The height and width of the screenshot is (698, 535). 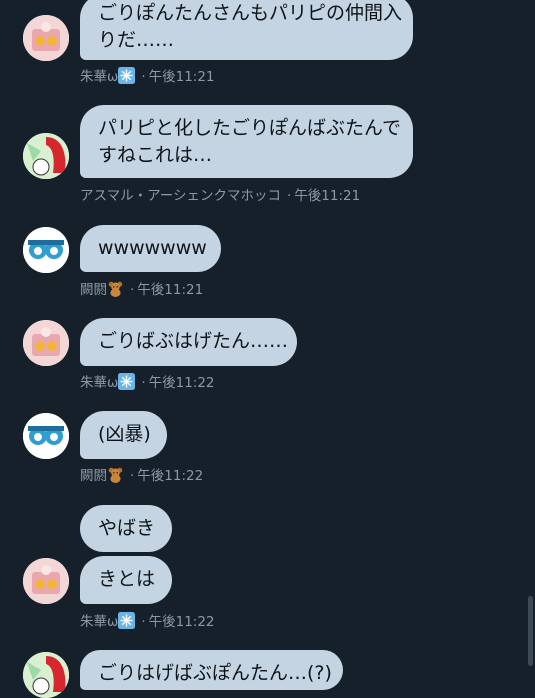 I want to click on message-text-line: (凶暴), so click(x=124, y=434).